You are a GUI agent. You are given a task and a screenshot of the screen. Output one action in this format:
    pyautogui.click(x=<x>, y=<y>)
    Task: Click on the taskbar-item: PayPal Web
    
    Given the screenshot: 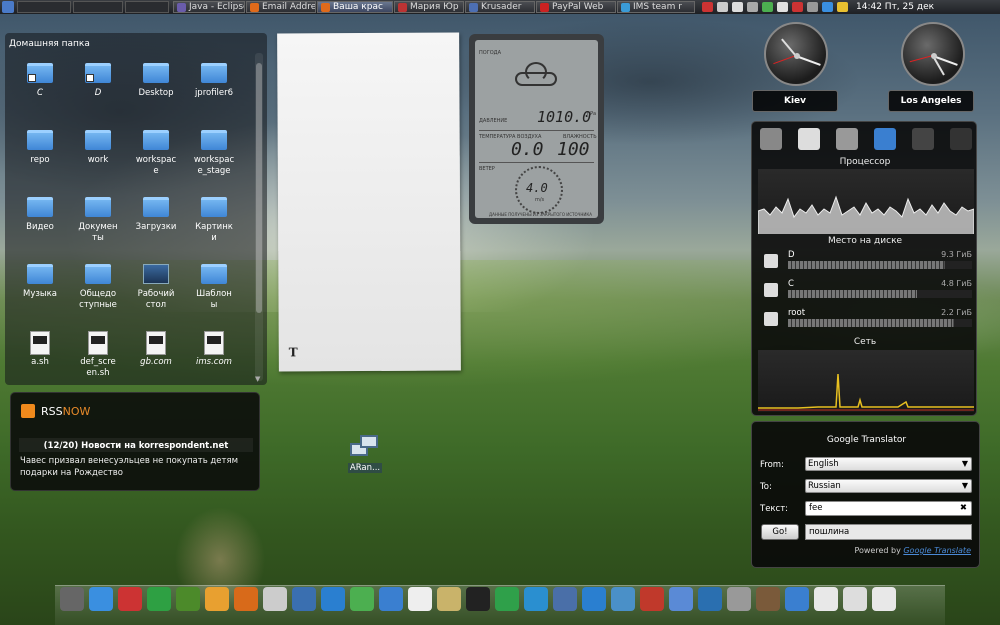 What is the action you would take?
    pyautogui.click(x=576, y=7)
    